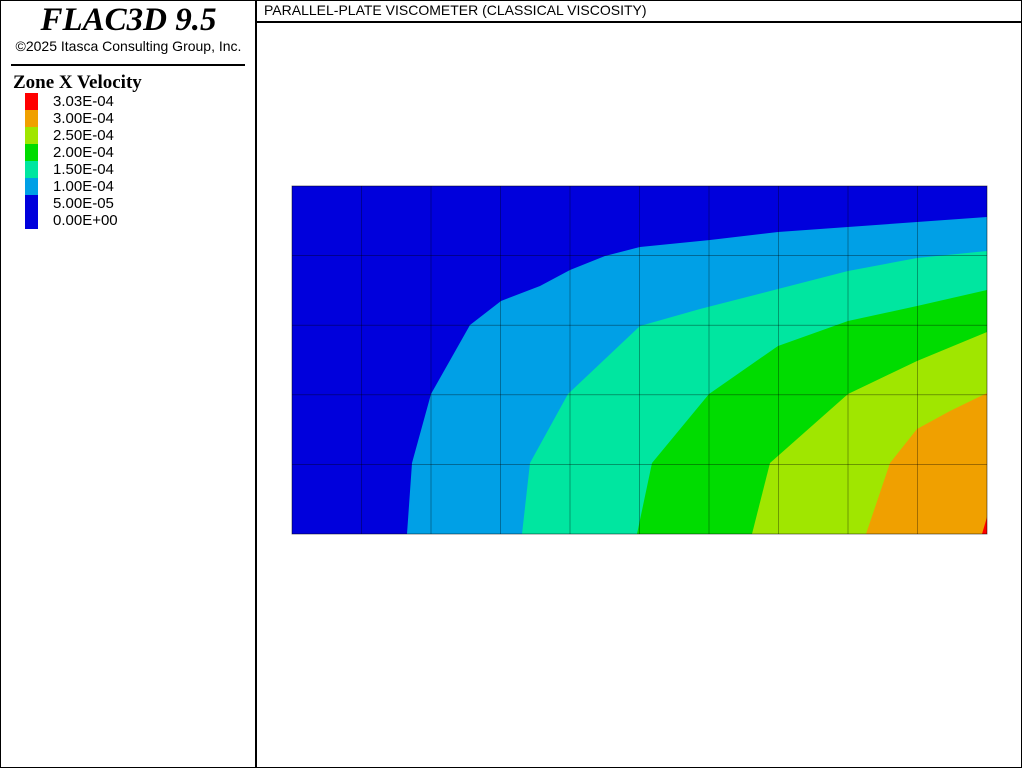 This screenshot has width=1024, height=768. Describe the element at coordinates (83, 152) in the screenshot. I see `legend-label: 2.00E-04` at that location.